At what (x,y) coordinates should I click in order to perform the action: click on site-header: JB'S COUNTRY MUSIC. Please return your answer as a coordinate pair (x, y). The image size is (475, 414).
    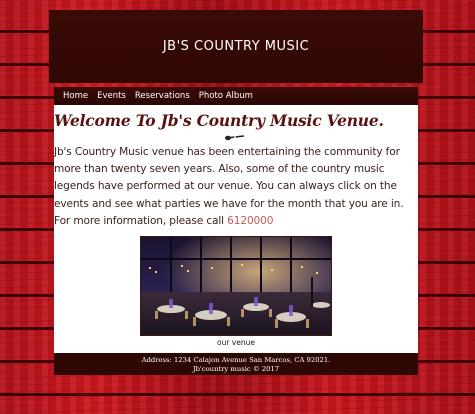
    Looking at the image, I should click on (236, 46).